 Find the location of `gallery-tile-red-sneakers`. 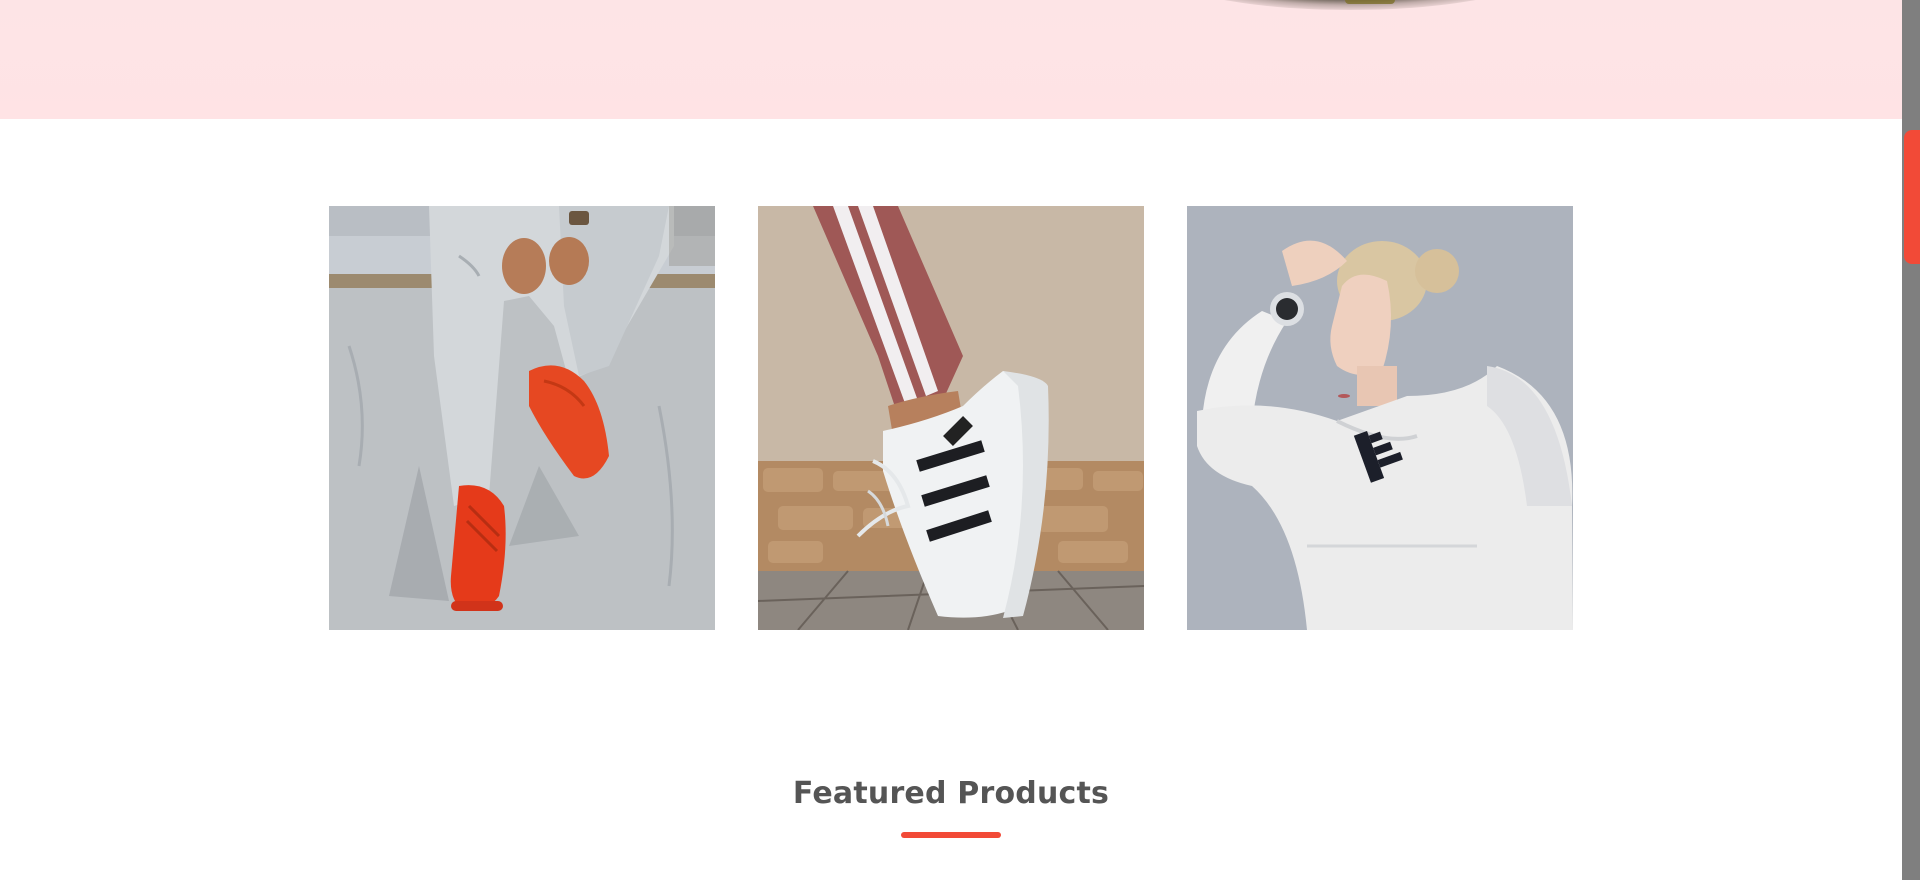

gallery-tile-red-sneakers is located at coordinates (522, 418).